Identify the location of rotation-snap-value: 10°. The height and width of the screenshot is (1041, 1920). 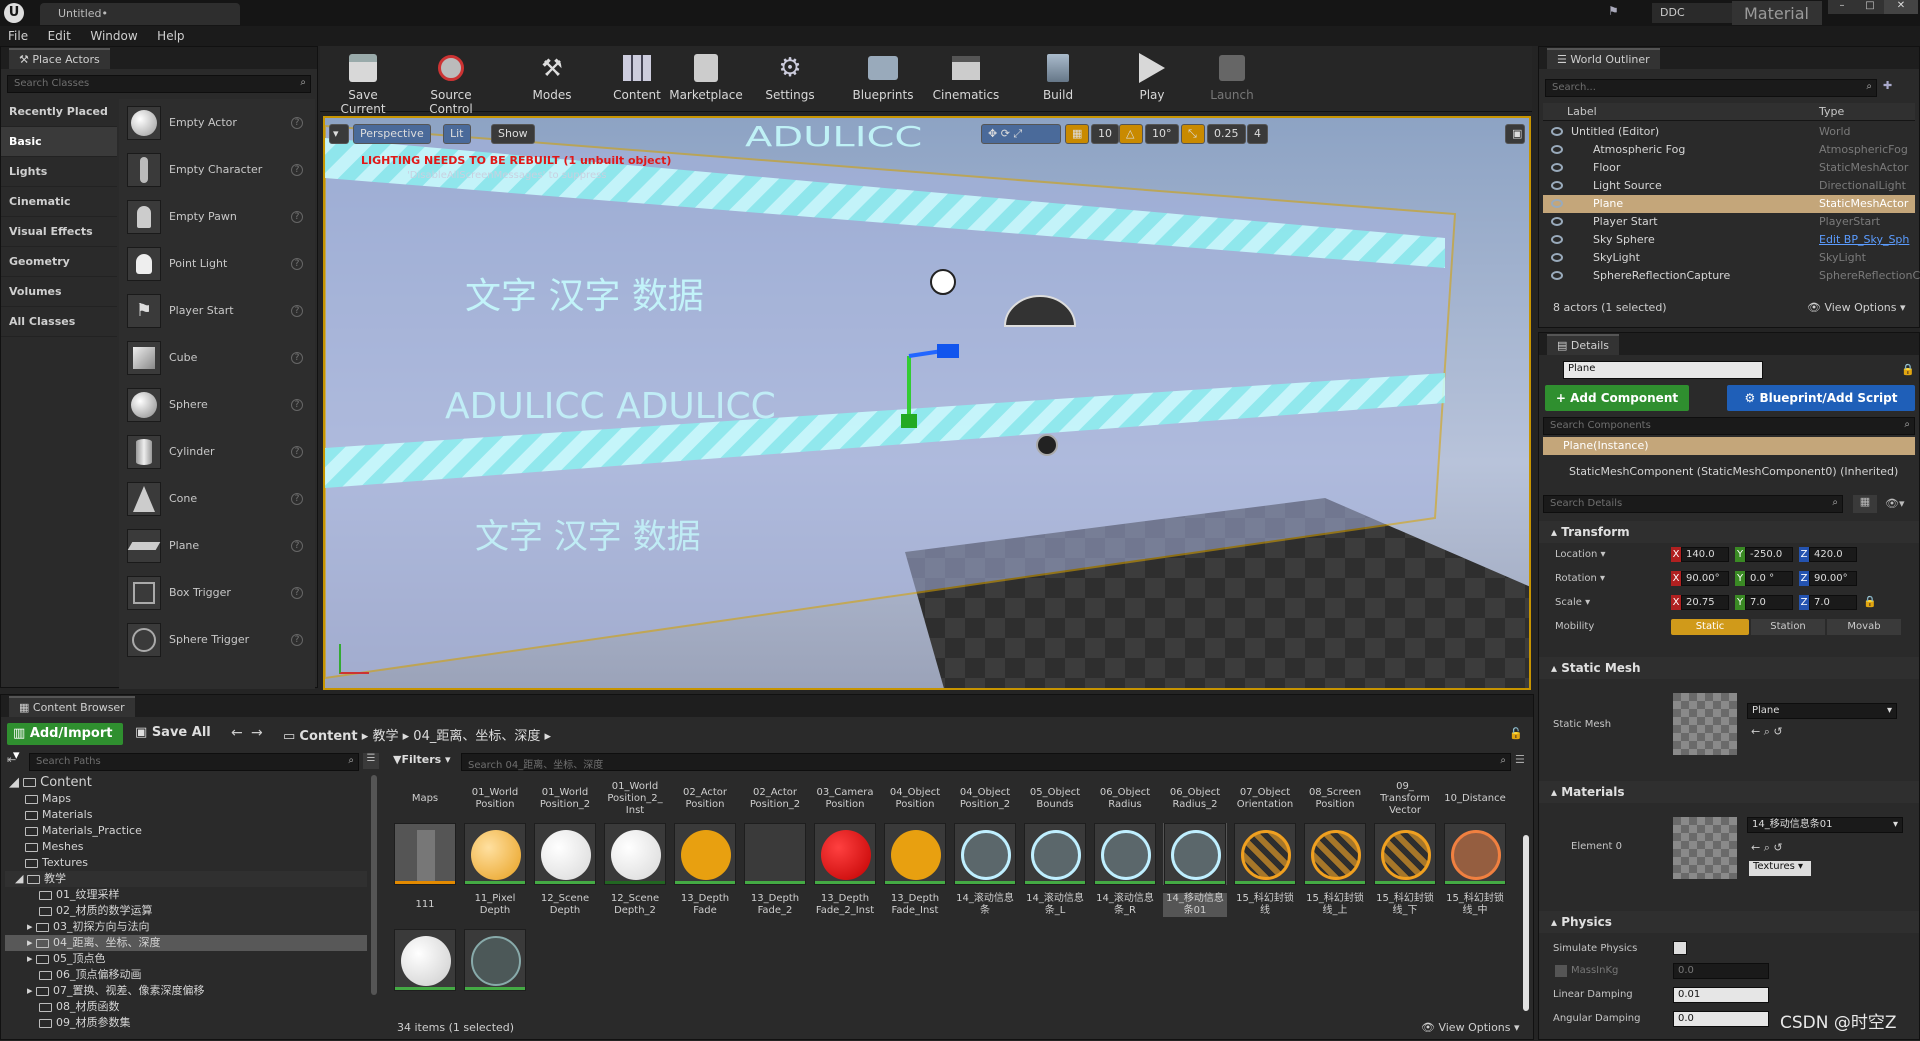
(1162, 134).